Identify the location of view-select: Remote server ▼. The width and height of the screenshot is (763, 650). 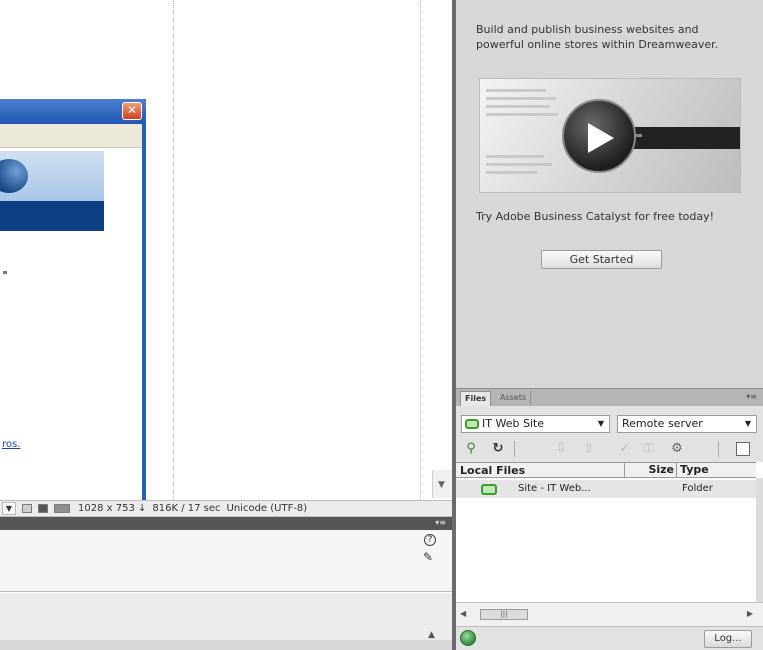
(687, 424).